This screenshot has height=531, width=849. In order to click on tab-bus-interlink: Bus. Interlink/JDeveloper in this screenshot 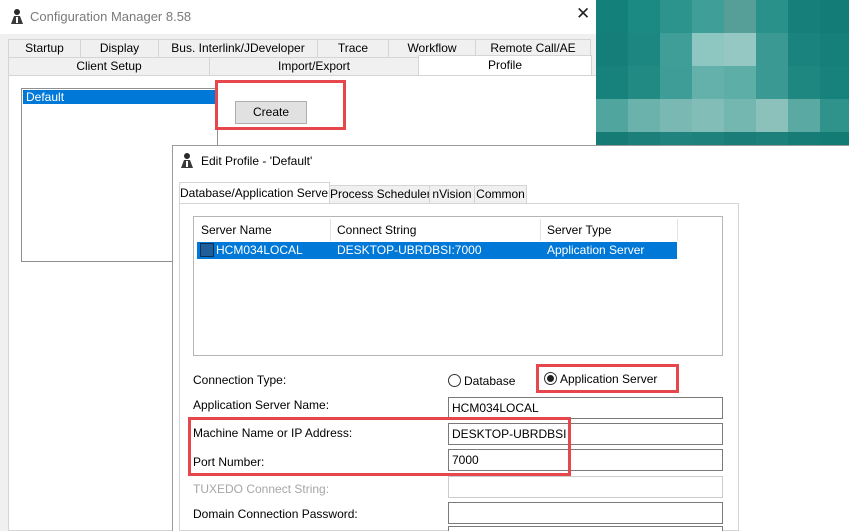, I will do `click(238, 48)`.